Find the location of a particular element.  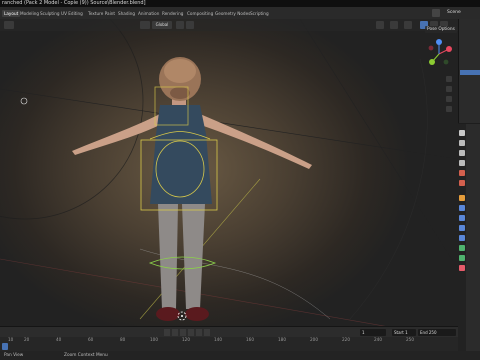

physics-tab-icon is located at coordinates (462, 228).